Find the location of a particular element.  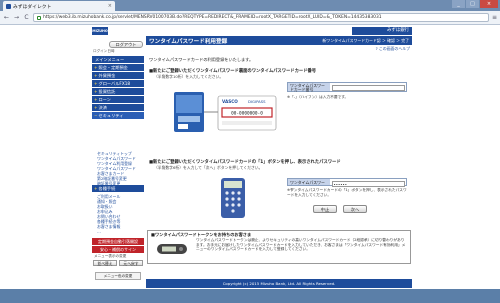

sidebar-item-label: 各種手続 is located at coordinates (107, 188).